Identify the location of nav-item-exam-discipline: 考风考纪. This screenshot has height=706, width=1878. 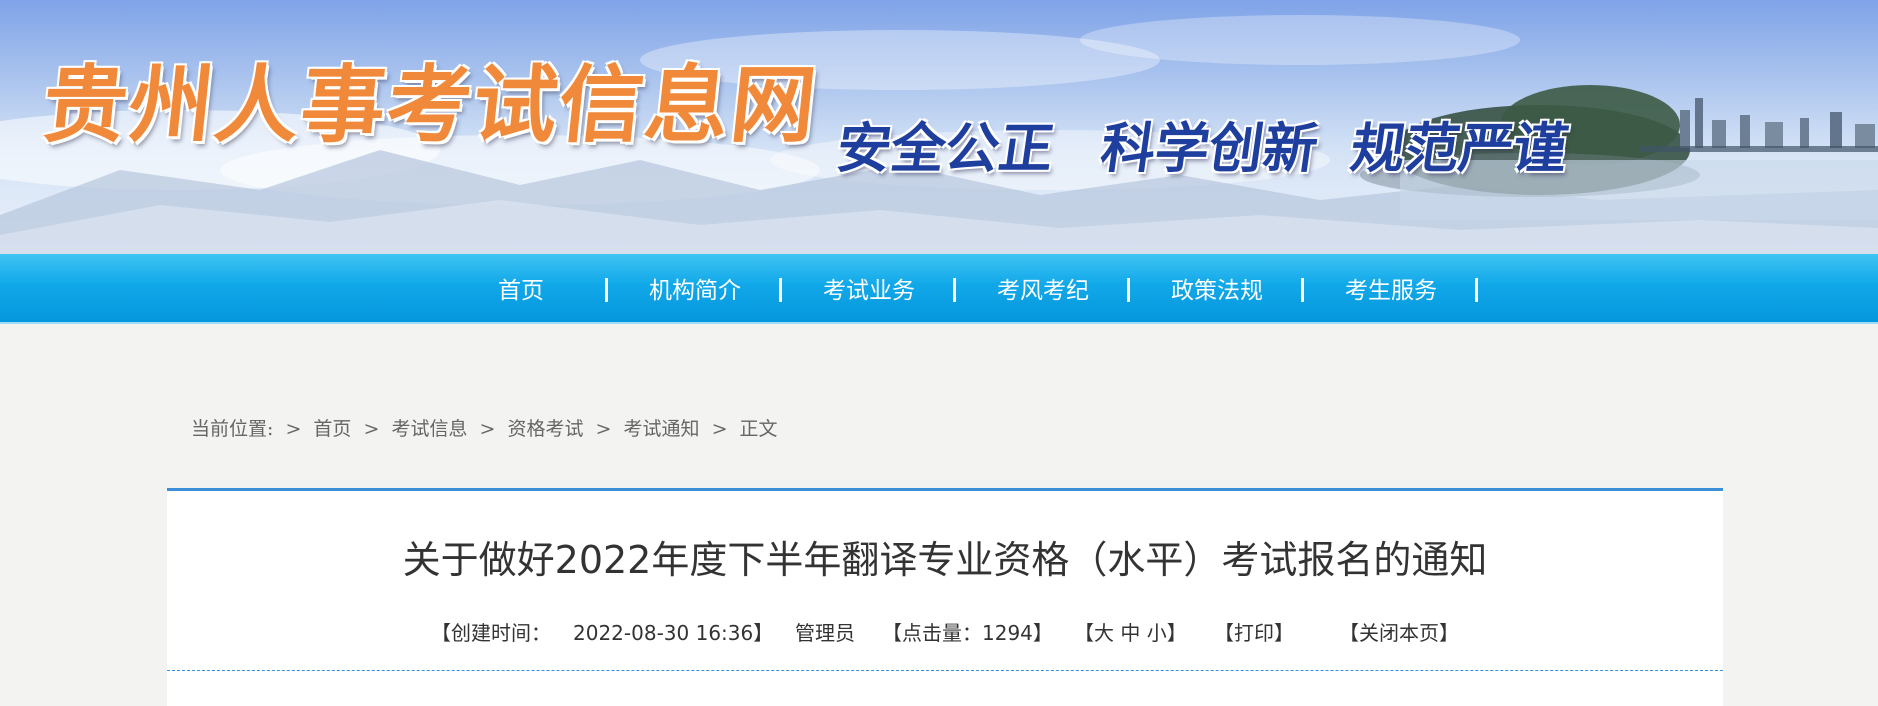
(1043, 288).